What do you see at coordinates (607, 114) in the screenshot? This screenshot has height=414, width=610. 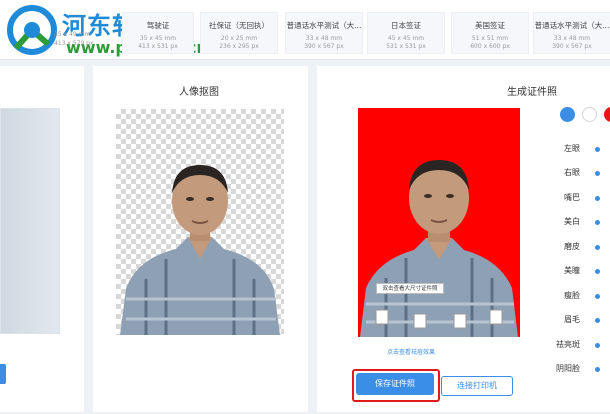 I see `bg-color-red` at bounding box center [607, 114].